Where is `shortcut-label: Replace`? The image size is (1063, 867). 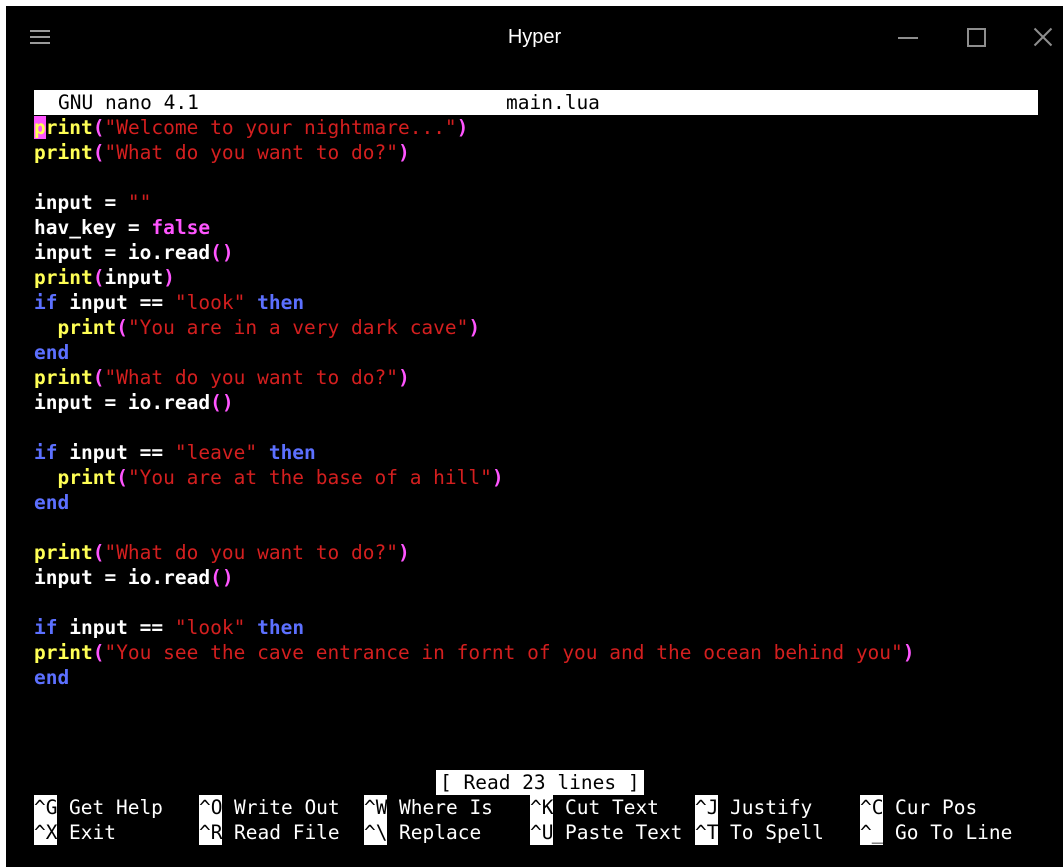
shortcut-label: Replace is located at coordinates (440, 832).